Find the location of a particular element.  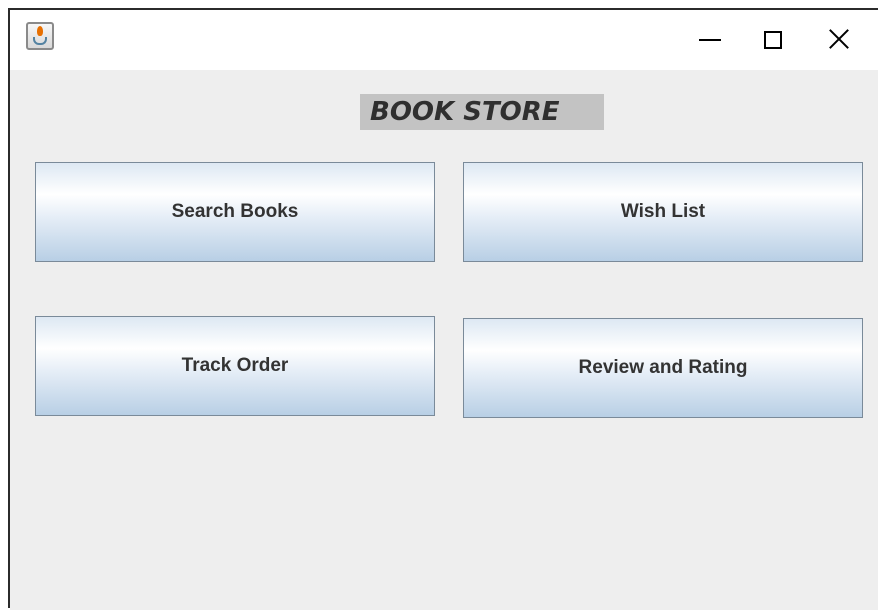

maximize-button is located at coordinates (773, 40).